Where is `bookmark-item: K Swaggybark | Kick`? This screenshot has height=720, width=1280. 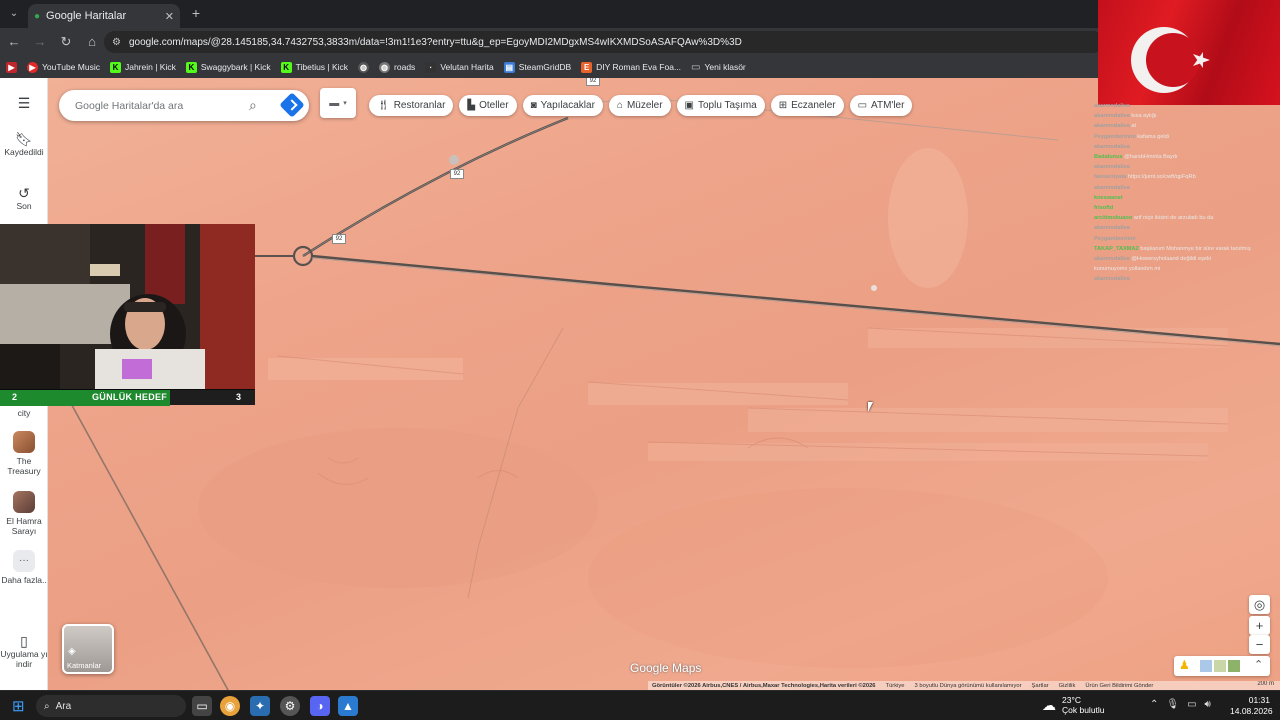
bookmark-item: K Swaggybark | Kick is located at coordinates (228, 67).